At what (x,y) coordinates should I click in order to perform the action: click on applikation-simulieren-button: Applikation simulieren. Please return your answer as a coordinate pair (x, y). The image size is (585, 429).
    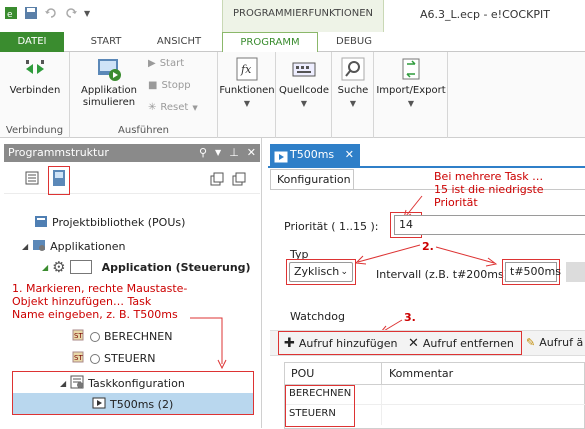
    Looking at the image, I should click on (109, 82).